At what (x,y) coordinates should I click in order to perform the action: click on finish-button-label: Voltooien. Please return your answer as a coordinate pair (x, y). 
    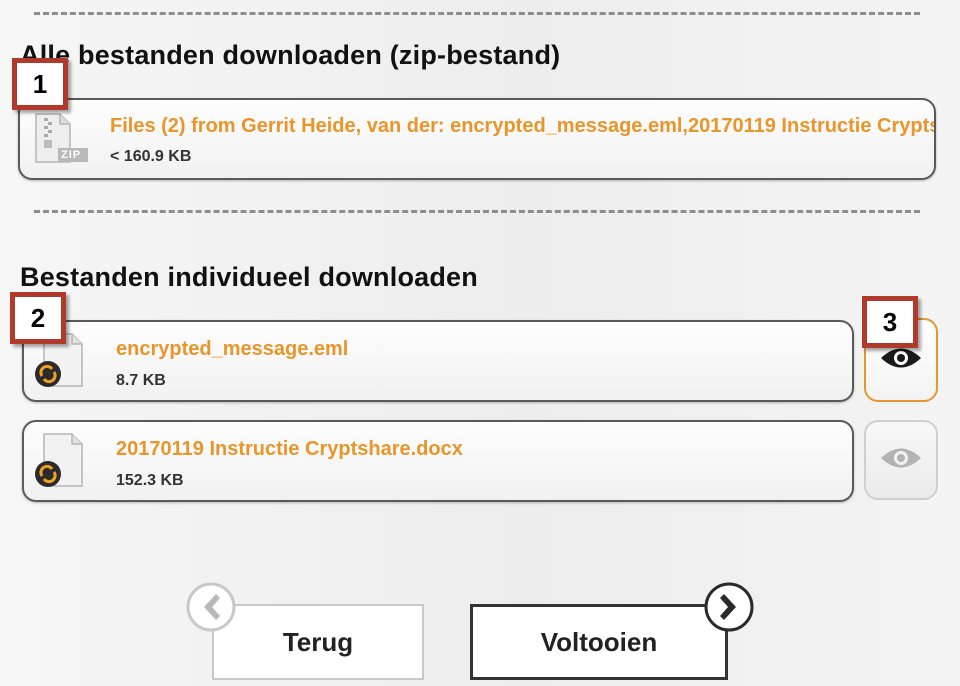
    Looking at the image, I should click on (599, 641).